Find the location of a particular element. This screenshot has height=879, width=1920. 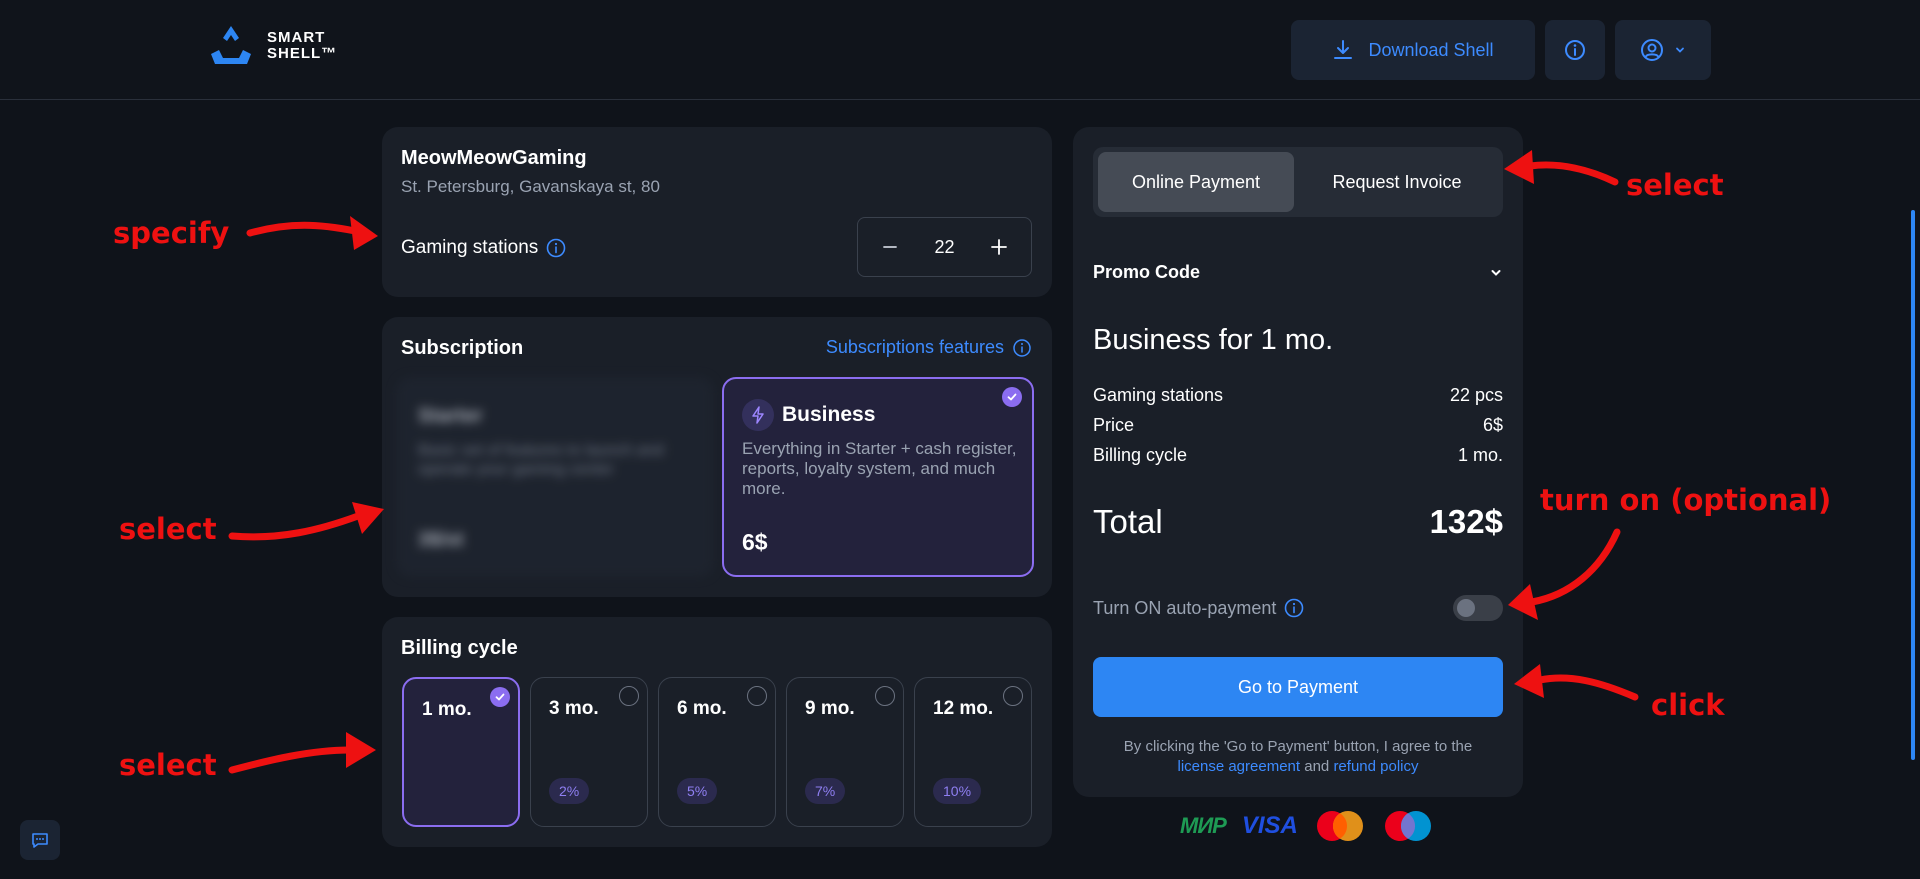

download-shell-label: Download Shell is located at coordinates (1431, 49).